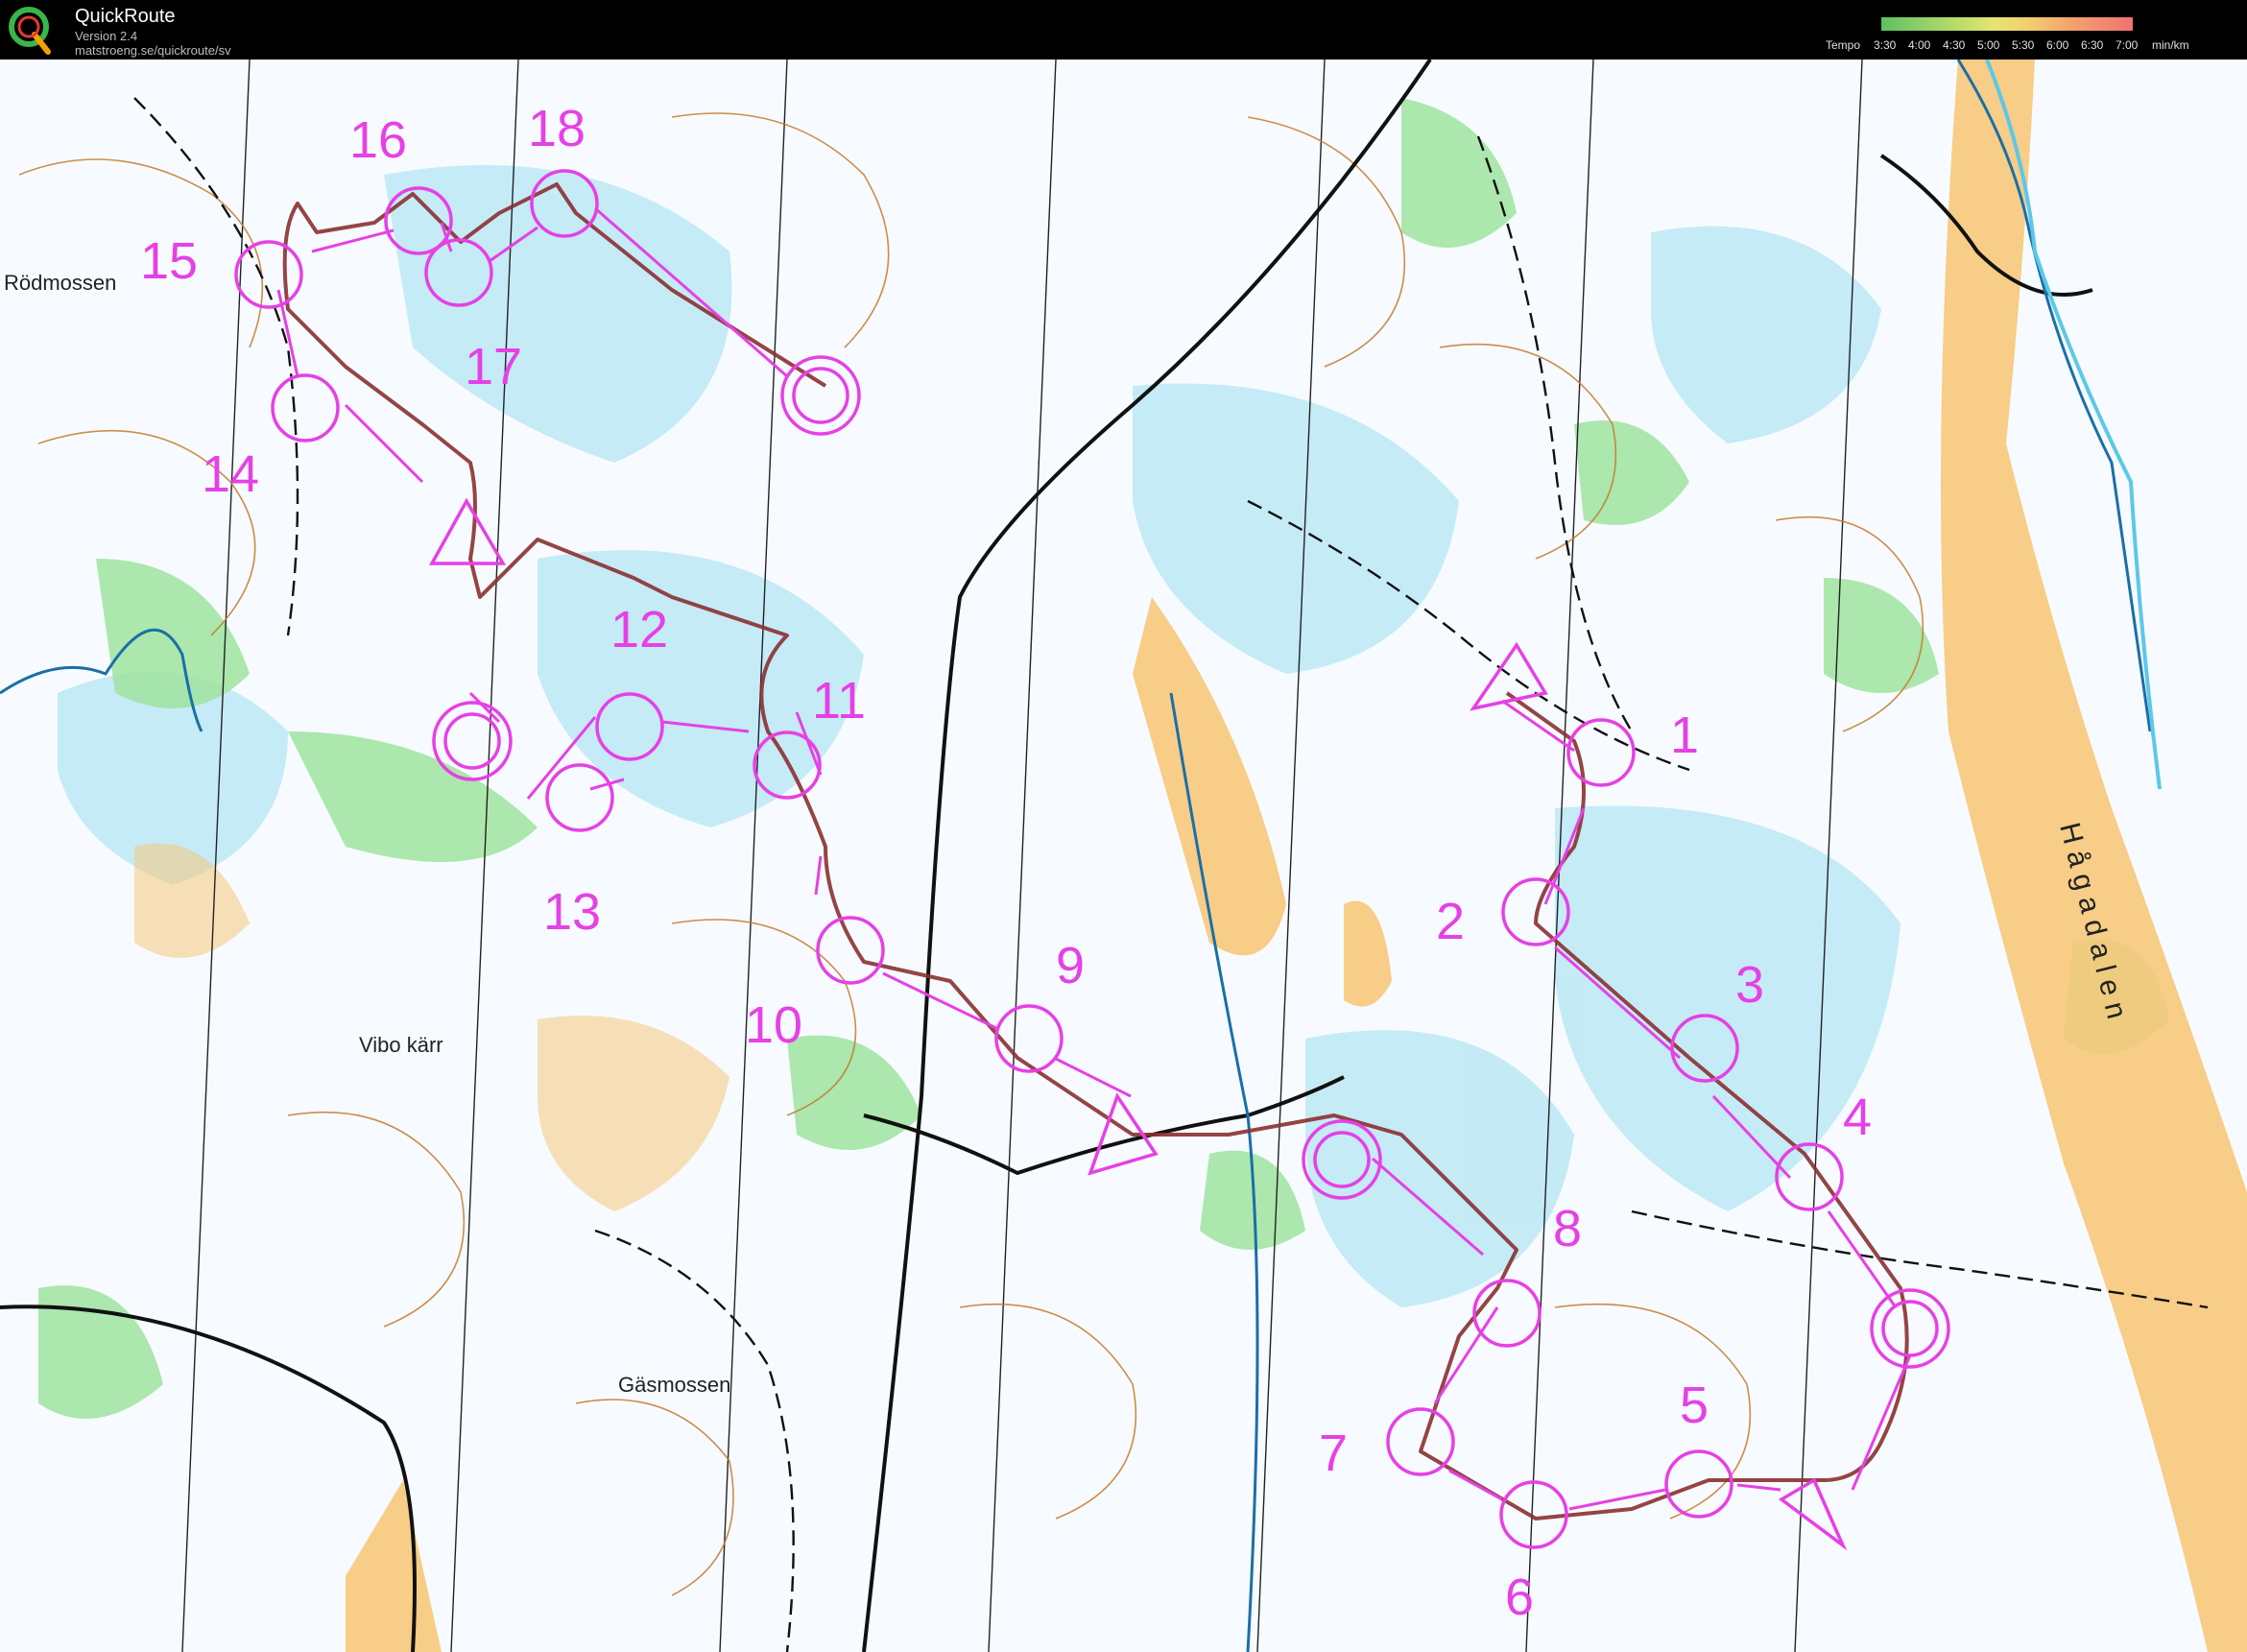 The image size is (2247, 1652). I want to click on quickroute-logo-icon, so click(30, 31).